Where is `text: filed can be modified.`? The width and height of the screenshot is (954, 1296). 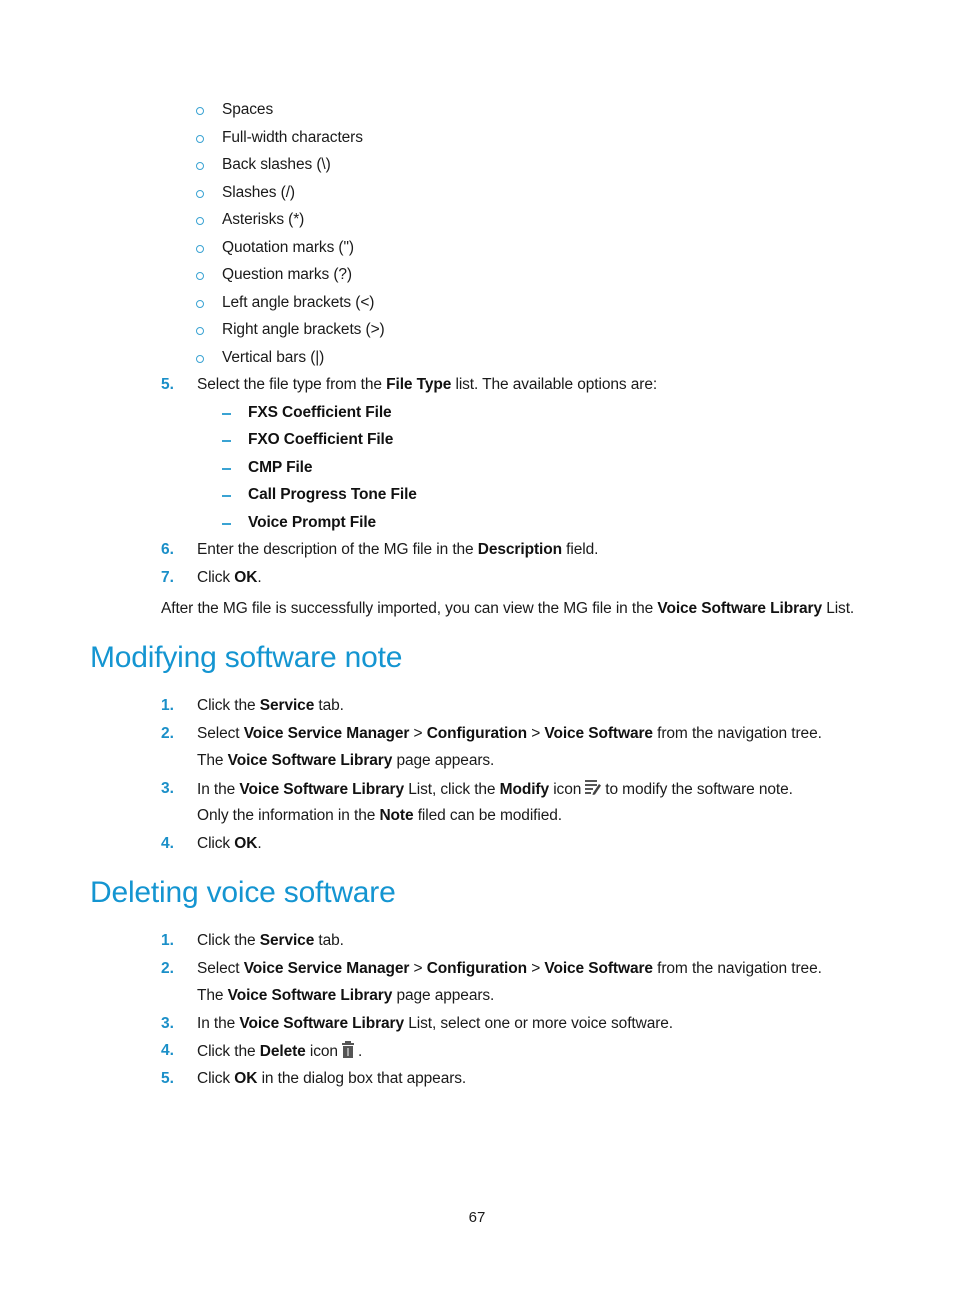 text: filed can be modified. is located at coordinates (487, 815).